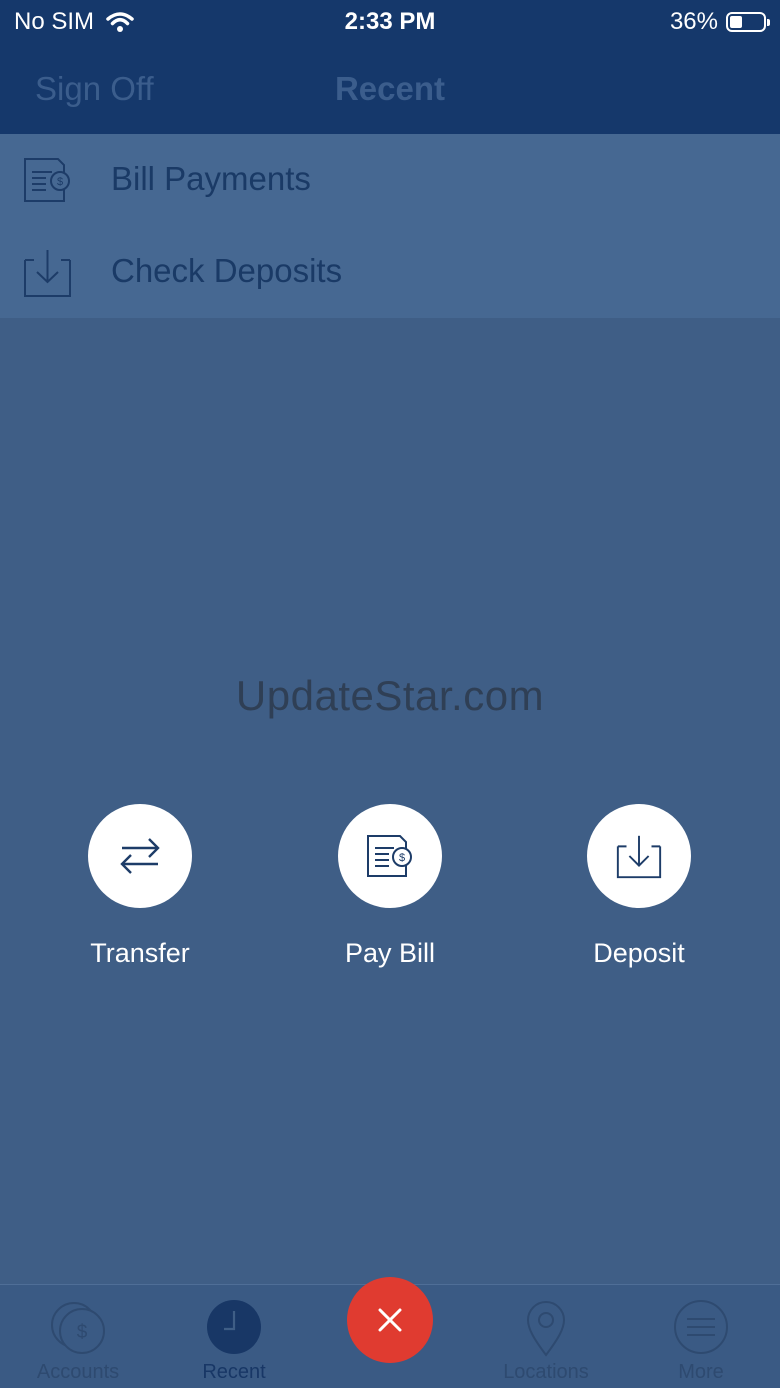  I want to click on transfer-action: Transfer, so click(140, 886).